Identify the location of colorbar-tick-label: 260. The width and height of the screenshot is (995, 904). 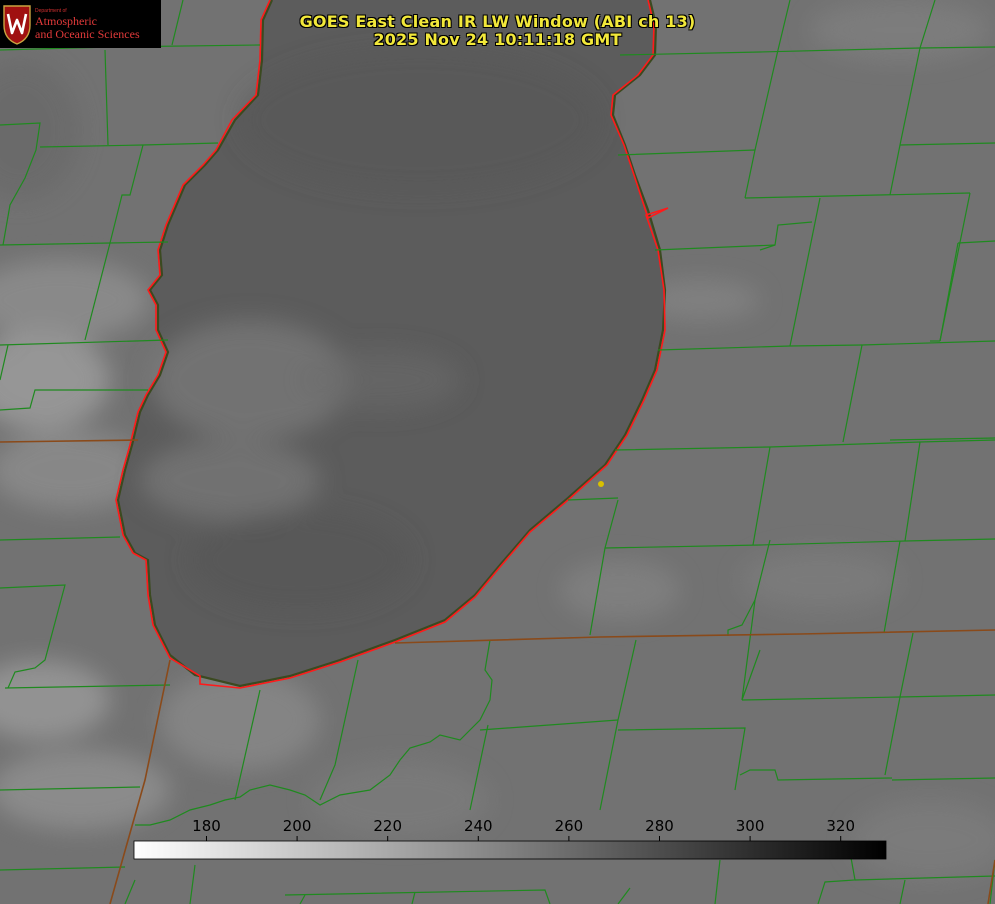
(569, 826).